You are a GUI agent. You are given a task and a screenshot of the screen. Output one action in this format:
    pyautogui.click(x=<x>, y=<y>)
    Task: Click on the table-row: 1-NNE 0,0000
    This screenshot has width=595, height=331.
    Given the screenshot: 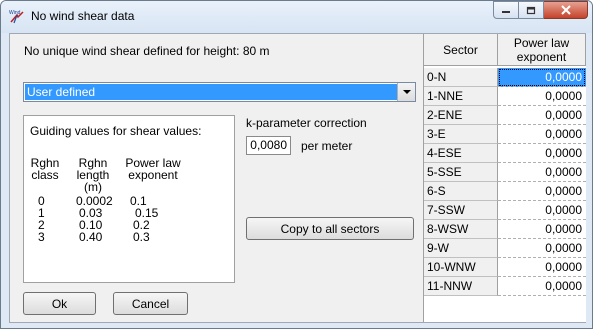 What is the action you would take?
    pyautogui.click(x=505, y=96)
    